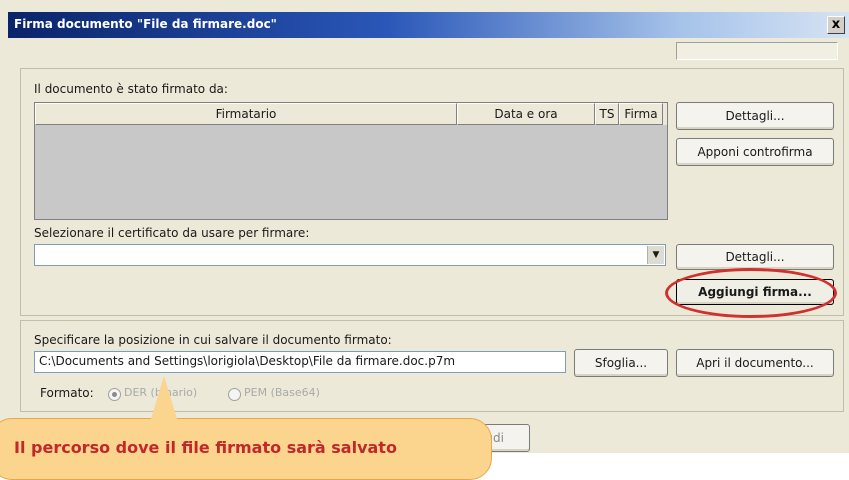 This screenshot has width=849, height=480. Describe the element at coordinates (67, 393) in the screenshot. I see `format-label: Formato:` at that location.